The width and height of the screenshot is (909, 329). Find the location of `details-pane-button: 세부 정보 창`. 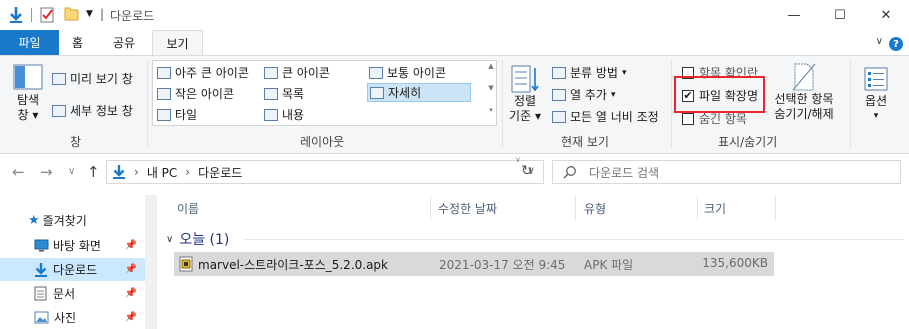

details-pane-button: 세부 정보 창 is located at coordinates (92, 110).